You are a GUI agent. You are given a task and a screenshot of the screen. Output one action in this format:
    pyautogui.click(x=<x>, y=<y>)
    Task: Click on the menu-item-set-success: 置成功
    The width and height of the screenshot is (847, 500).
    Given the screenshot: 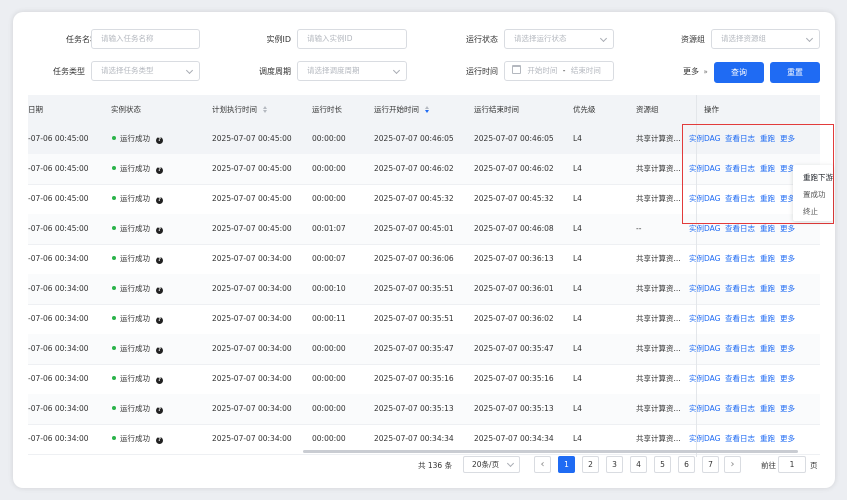 What is the action you would take?
    pyautogui.click(x=814, y=194)
    